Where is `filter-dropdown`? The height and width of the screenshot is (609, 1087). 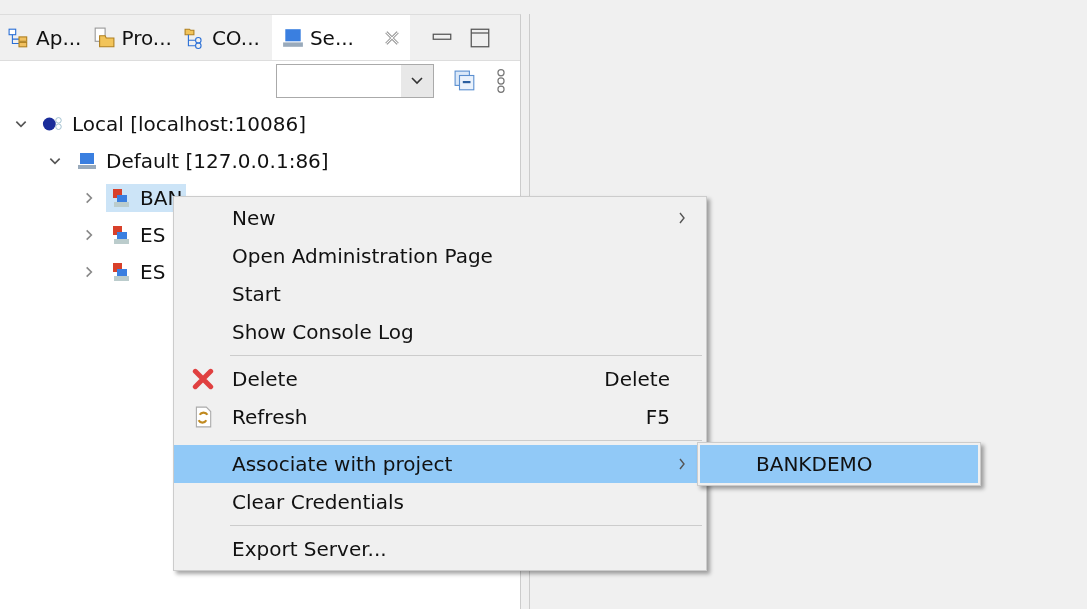 filter-dropdown is located at coordinates (355, 81).